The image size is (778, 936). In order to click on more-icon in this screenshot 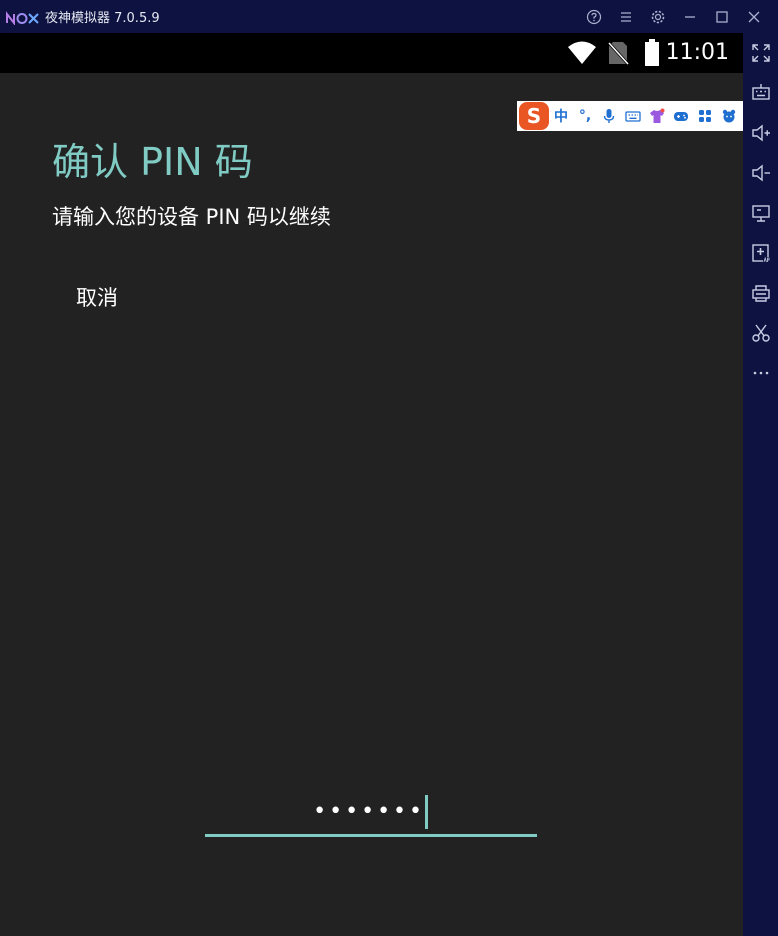, I will do `click(760, 373)`.